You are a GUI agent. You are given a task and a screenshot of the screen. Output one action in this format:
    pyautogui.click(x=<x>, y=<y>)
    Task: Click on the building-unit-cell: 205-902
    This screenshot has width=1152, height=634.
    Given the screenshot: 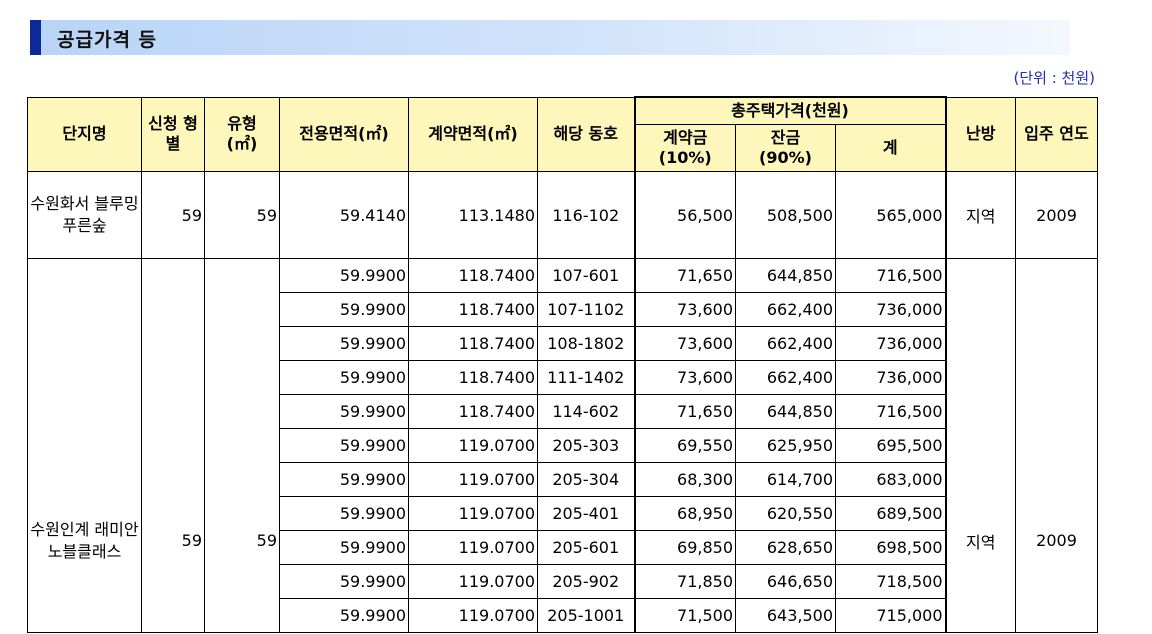 What is the action you would take?
    pyautogui.click(x=586, y=581)
    